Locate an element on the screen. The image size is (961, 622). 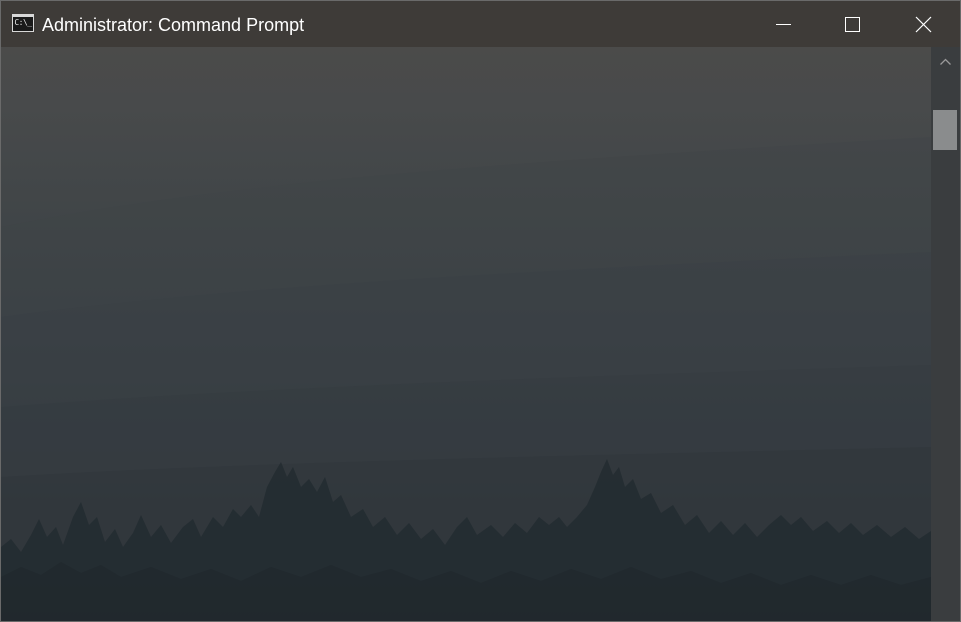
chevron-up-icon is located at coordinates (945, 61).